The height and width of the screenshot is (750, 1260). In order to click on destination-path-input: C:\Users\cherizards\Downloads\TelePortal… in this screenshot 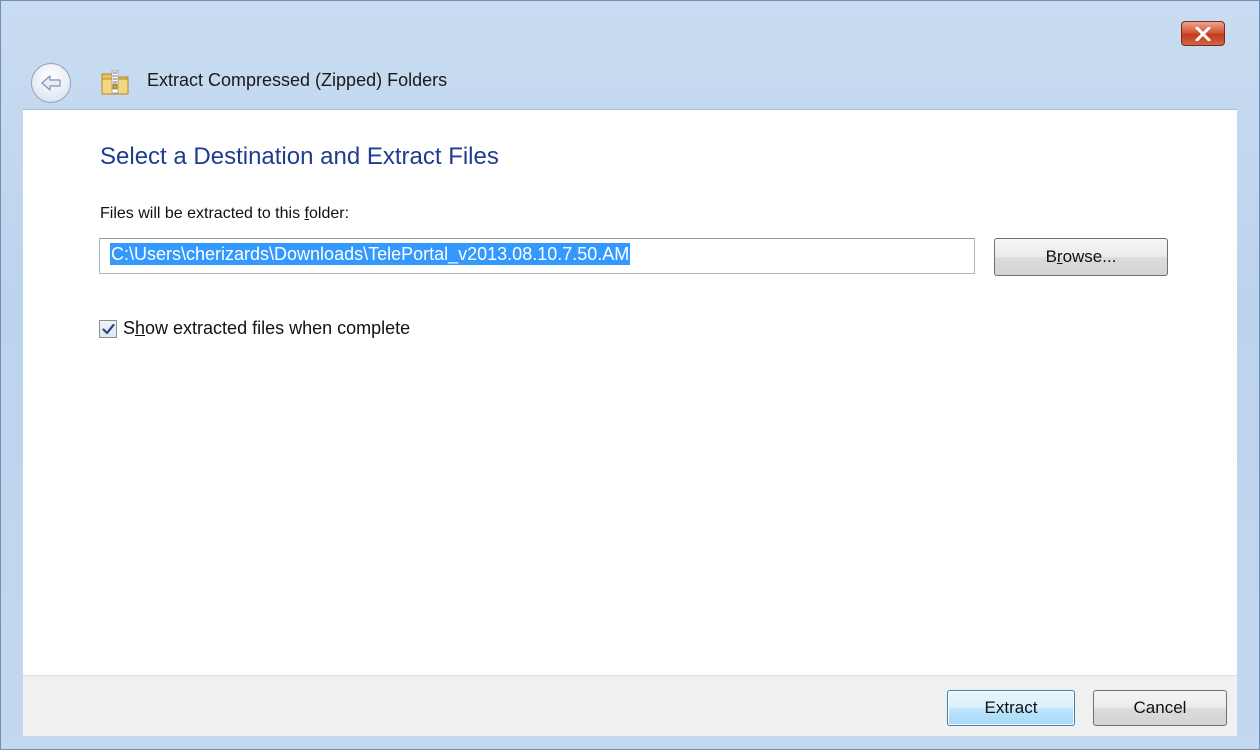, I will do `click(537, 256)`.